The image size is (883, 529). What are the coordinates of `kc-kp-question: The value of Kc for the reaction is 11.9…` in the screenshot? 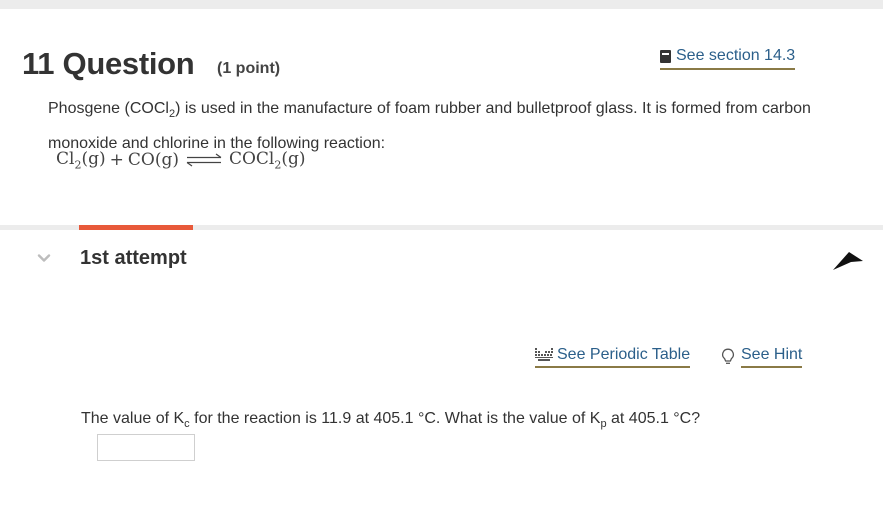 It's located at (391, 420).